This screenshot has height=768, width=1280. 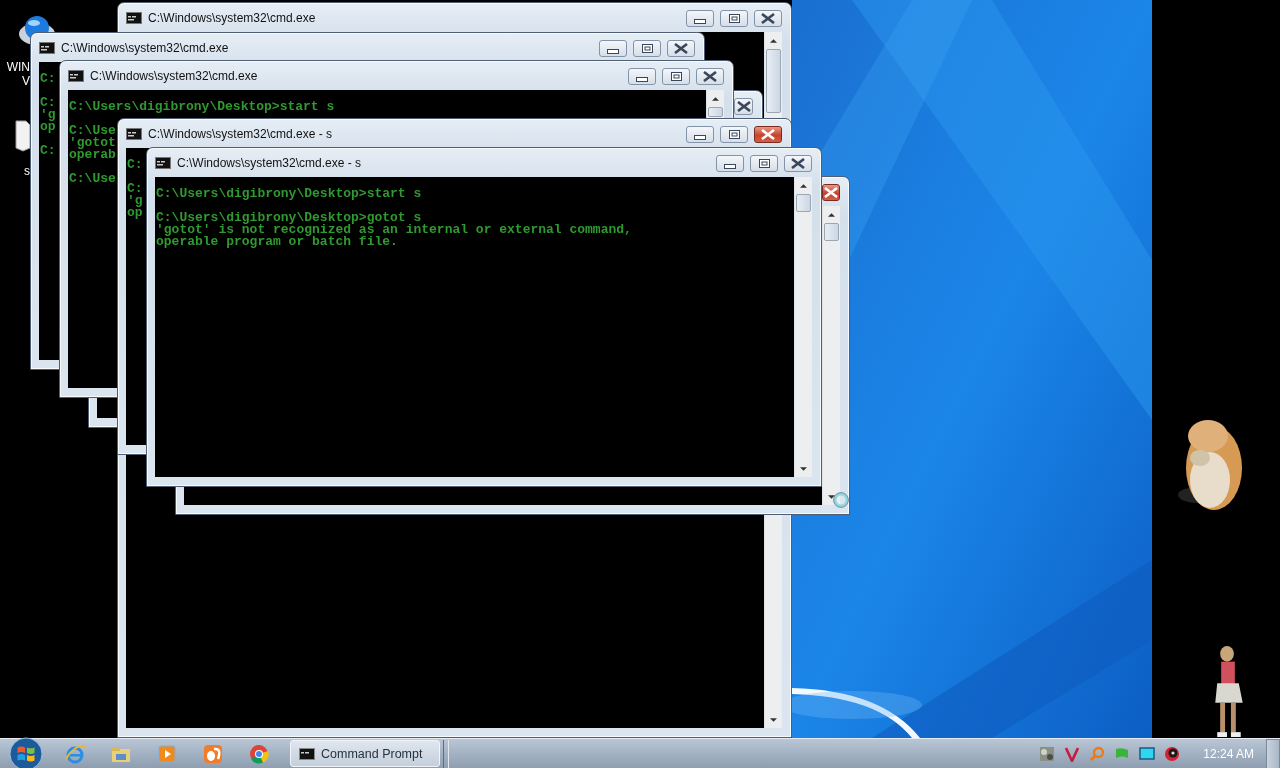 I want to click on camouflage-icon, so click(x=1047, y=753).